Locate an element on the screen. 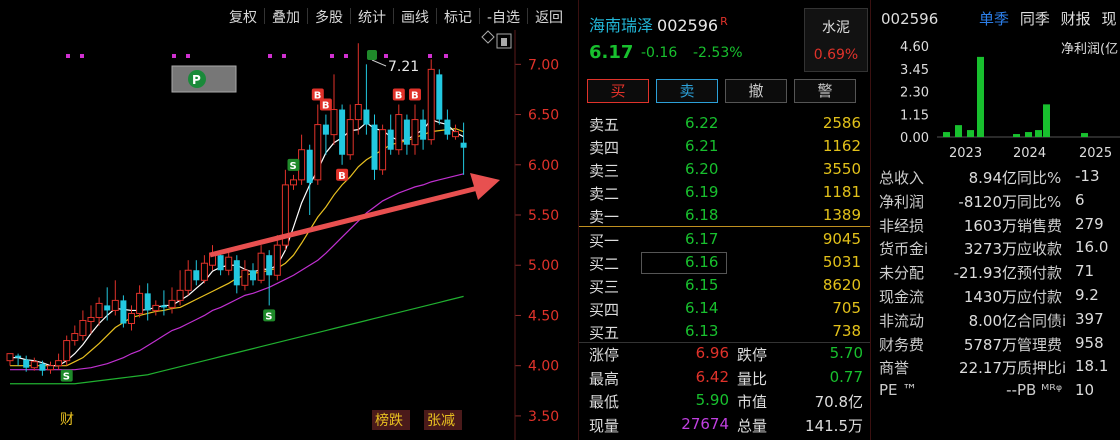 The width and height of the screenshot is (1120, 440). toolbar-button-6: -自选 is located at coordinates (503, 16).